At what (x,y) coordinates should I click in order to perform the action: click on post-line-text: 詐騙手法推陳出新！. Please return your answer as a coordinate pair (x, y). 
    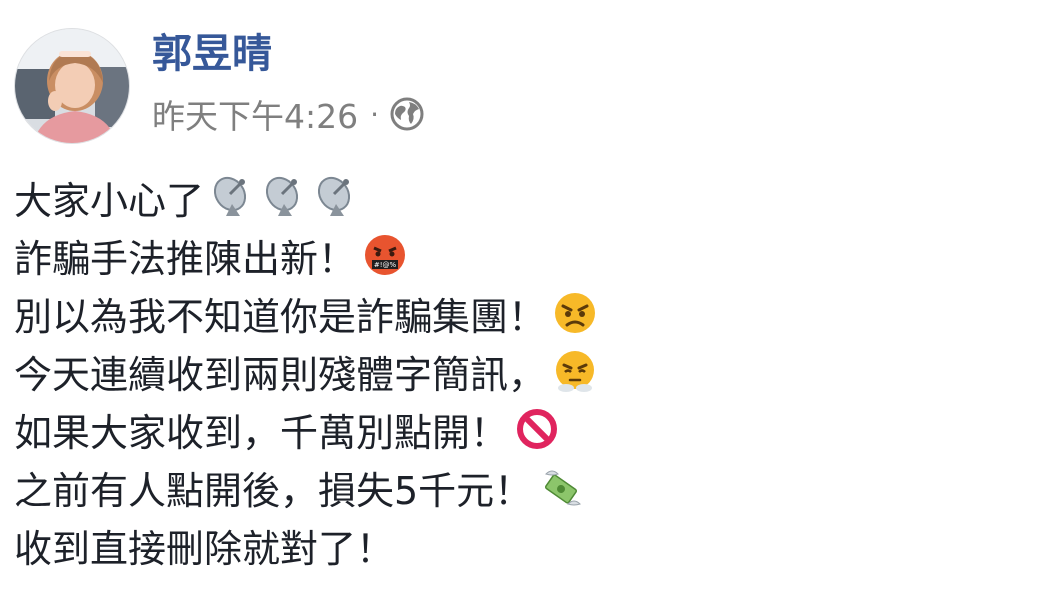
    Looking at the image, I should click on (185, 258).